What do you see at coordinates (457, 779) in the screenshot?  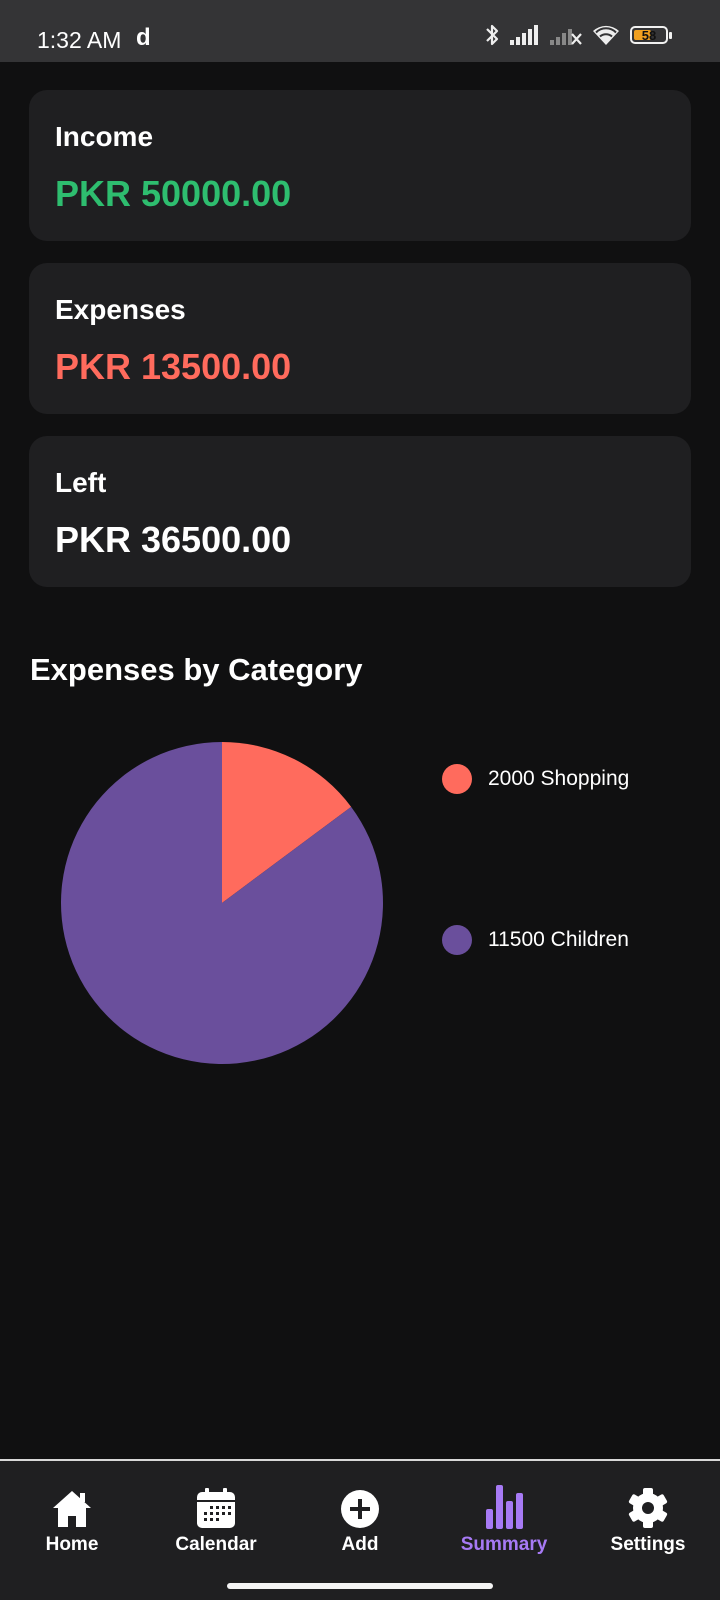 I see `legend-swatch-shopping` at bounding box center [457, 779].